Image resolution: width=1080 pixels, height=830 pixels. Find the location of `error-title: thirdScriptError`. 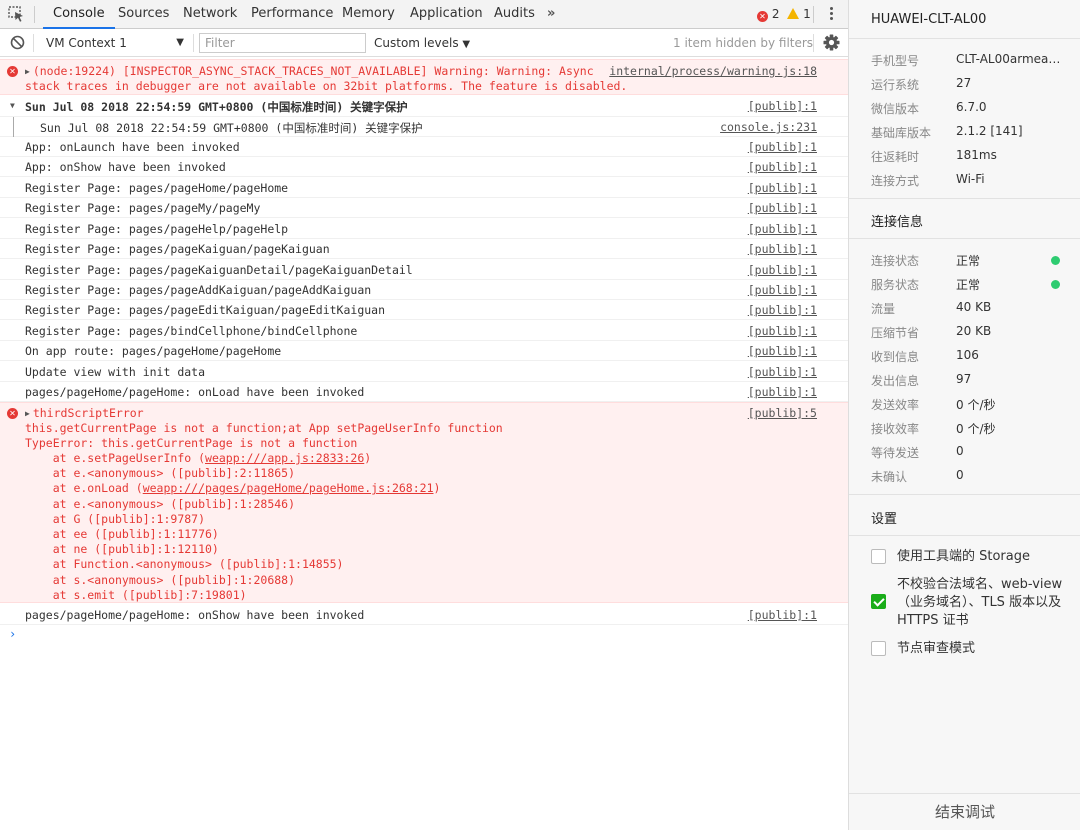

error-title: thirdScriptError is located at coordinates (88, 413).